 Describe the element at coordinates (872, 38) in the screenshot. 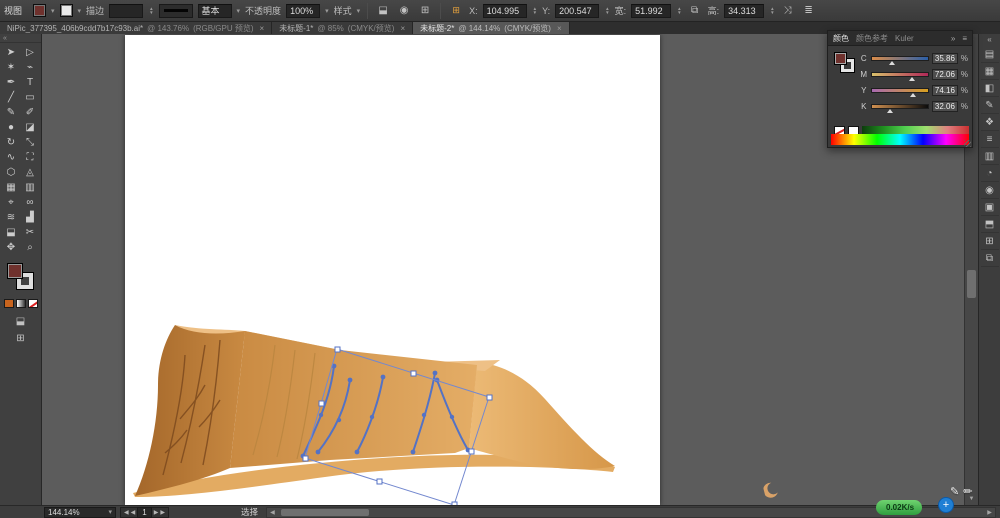

I see `tab-color-guide: 颜色参考` at that location.